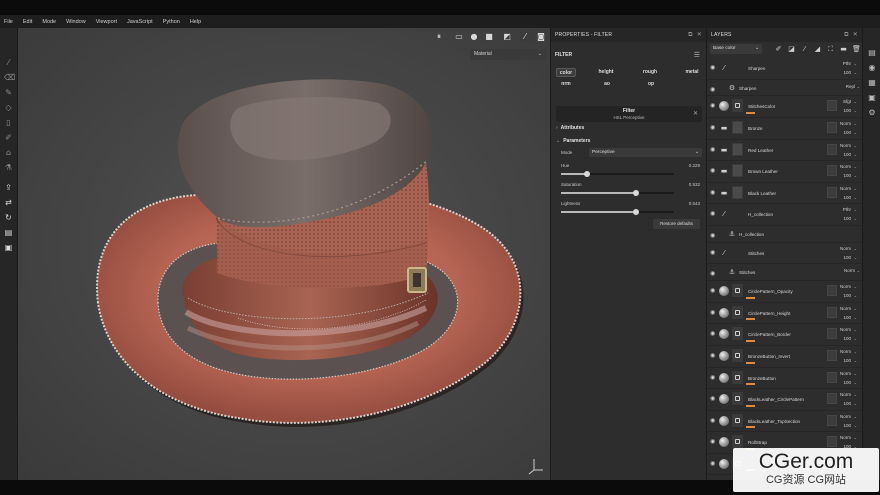 The height and width of the screenshot is (495, 880). I want to click on export-icon: ⇪, so click(8, 187).